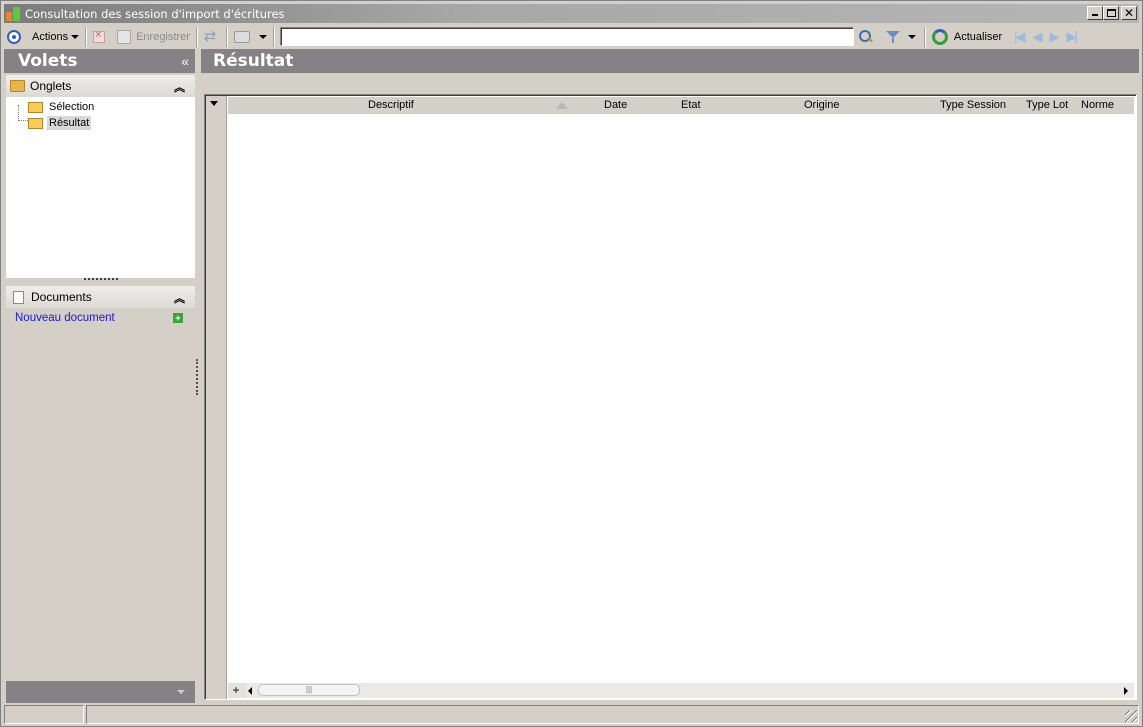 The height and width of the screenshot is (727, 1143). What do you see at coordinates (892, 37) in the screenshot?
I see `filter-icon` at bounding box center [892, 37].